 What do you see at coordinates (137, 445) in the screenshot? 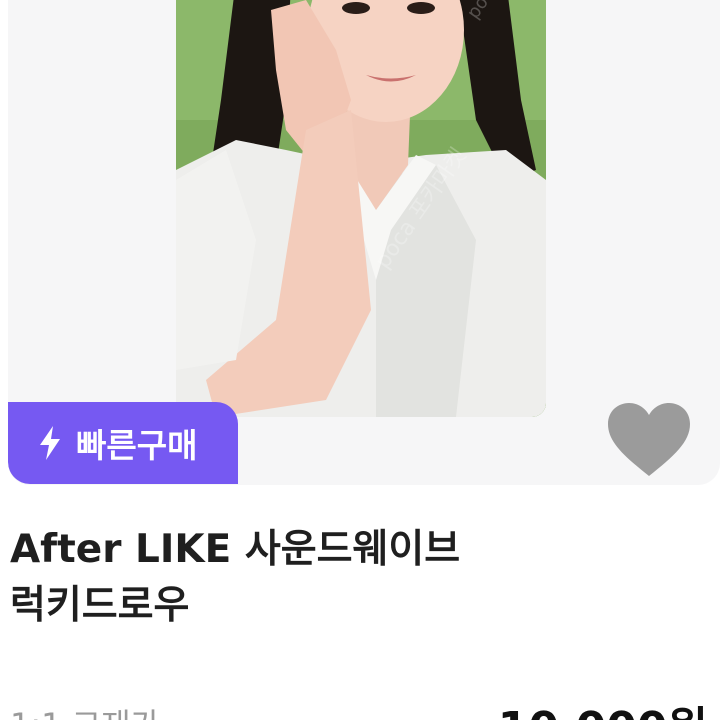
I see `fast-buy-label: 빠른구매` at bounding box center [137, 445].